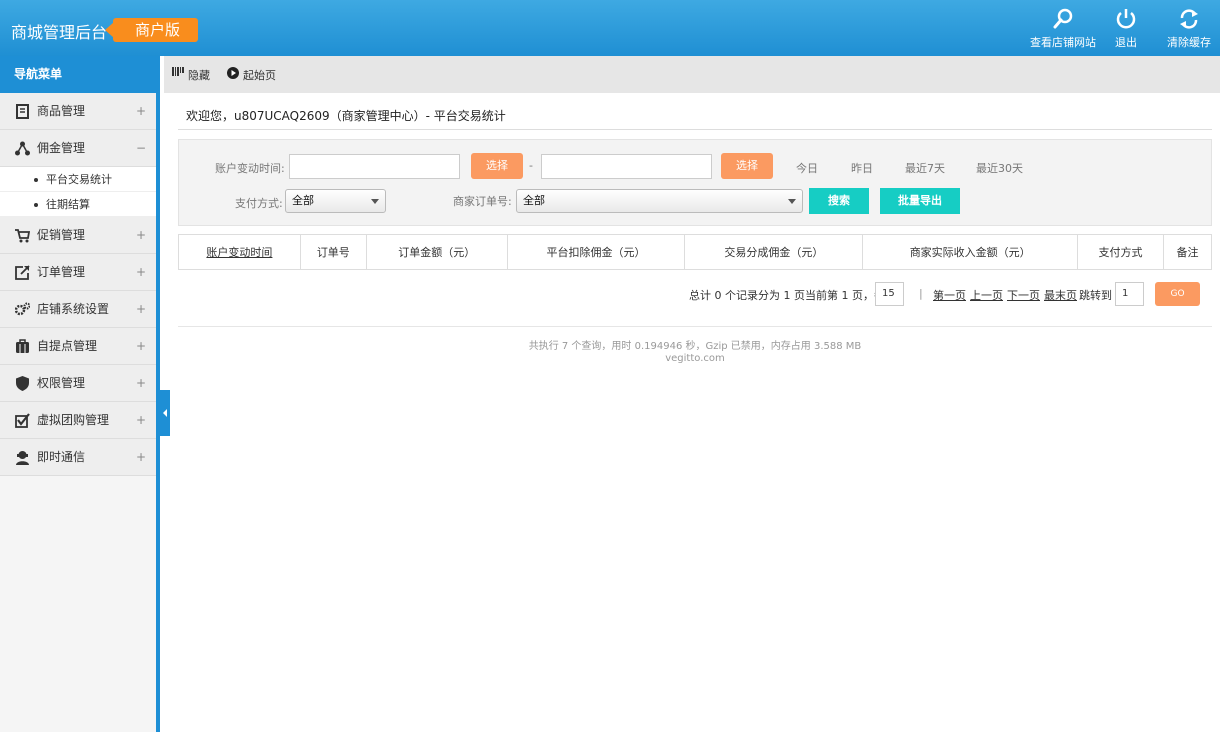  What do you see at coordinates (949, 295) in the screenshot?
I see `first-page-link: 第一页` at bounding box center [949, 295].